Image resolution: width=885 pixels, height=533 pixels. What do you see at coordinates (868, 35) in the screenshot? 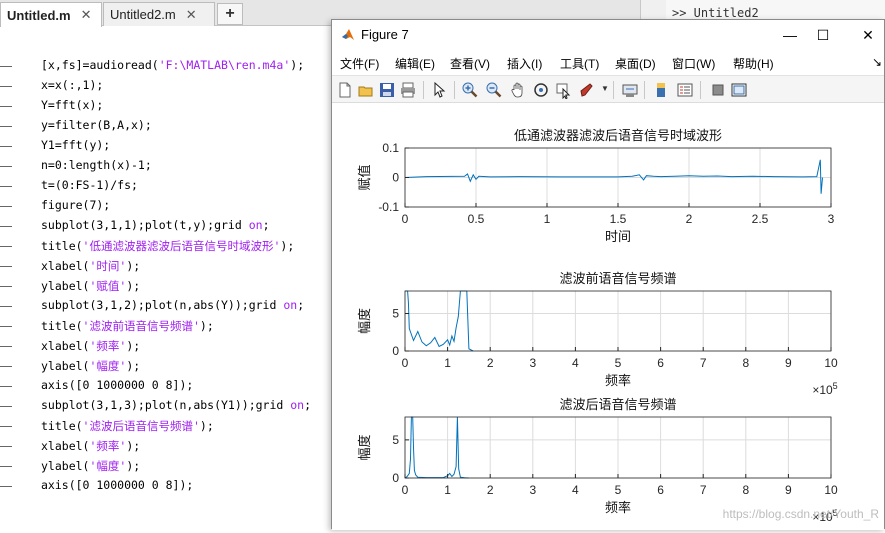
I see `close-button: ✕` at bounding box center [868, 35].